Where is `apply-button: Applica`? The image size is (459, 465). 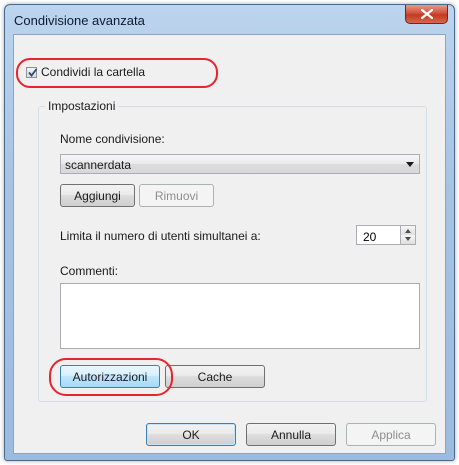
apply-button: Applica is located at coordinates (391, 434).